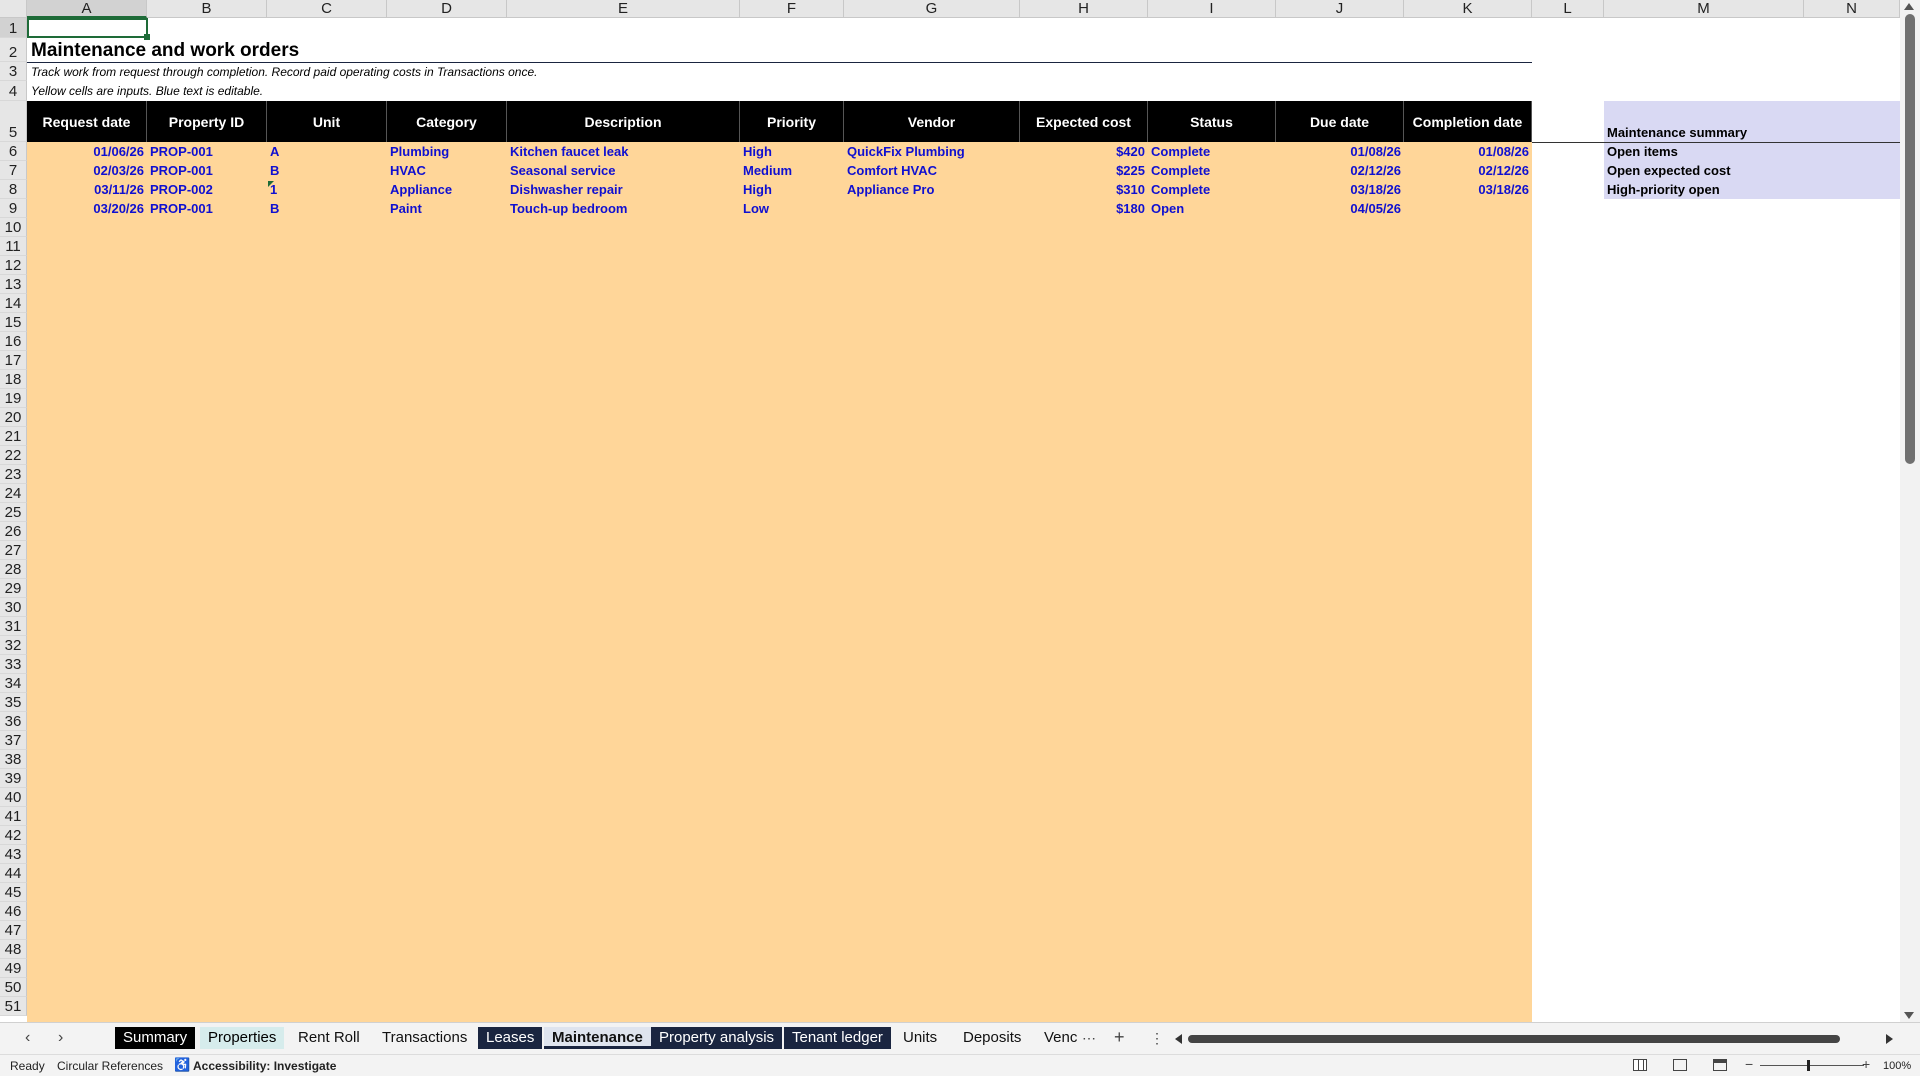  I want to click on cell-priority: Low, so click(792, 208).